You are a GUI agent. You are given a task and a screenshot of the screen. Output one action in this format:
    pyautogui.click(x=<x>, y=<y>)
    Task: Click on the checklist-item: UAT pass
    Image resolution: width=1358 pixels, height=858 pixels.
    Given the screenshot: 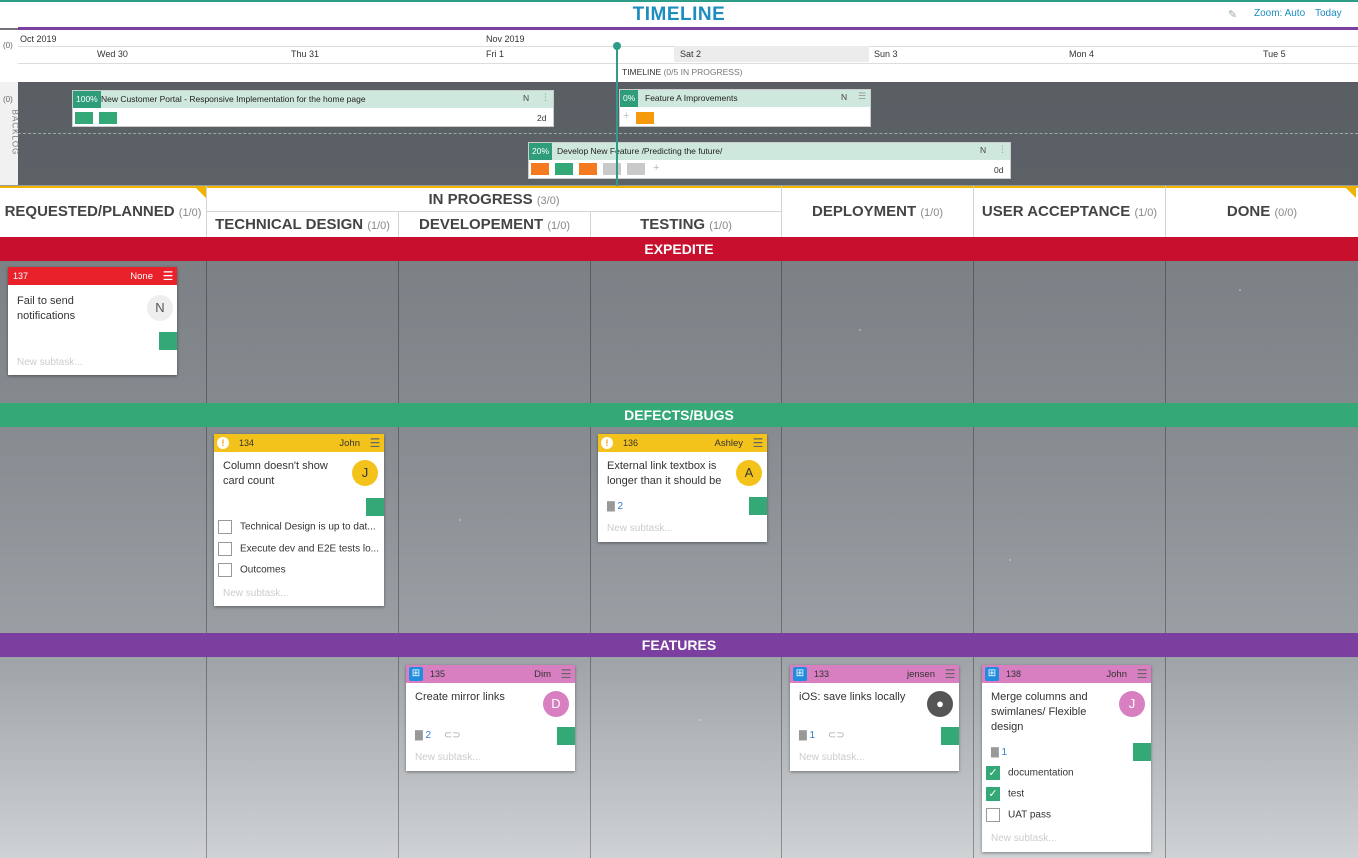 What is the action you would take?
    pyautogui.click(x=1018, y=815)
    